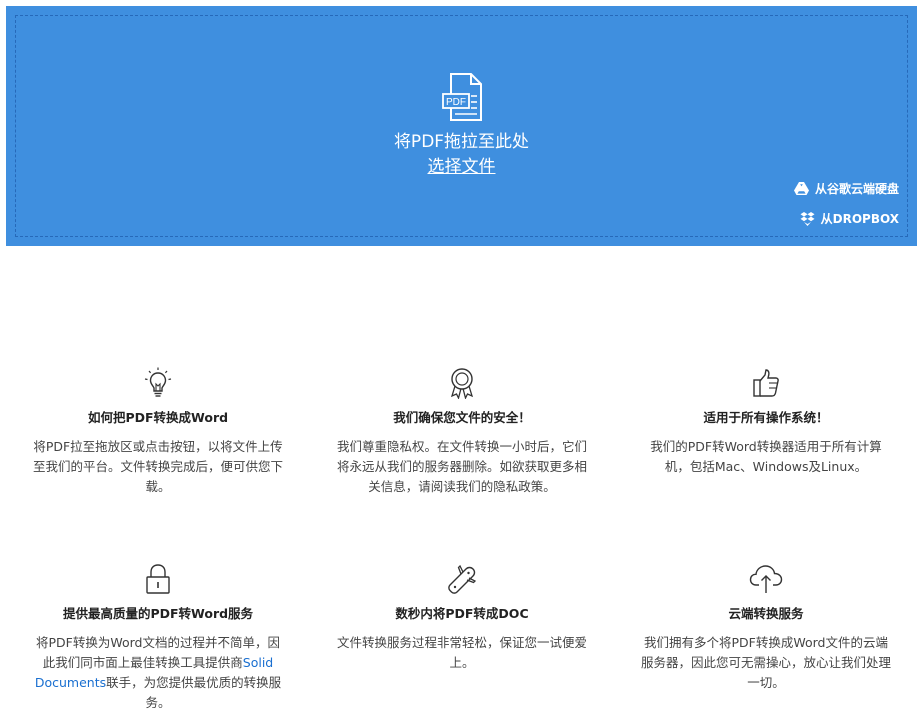 This screenshot has height=725, width=923. I want to click on lightbulb-icon, so click(158, 382).